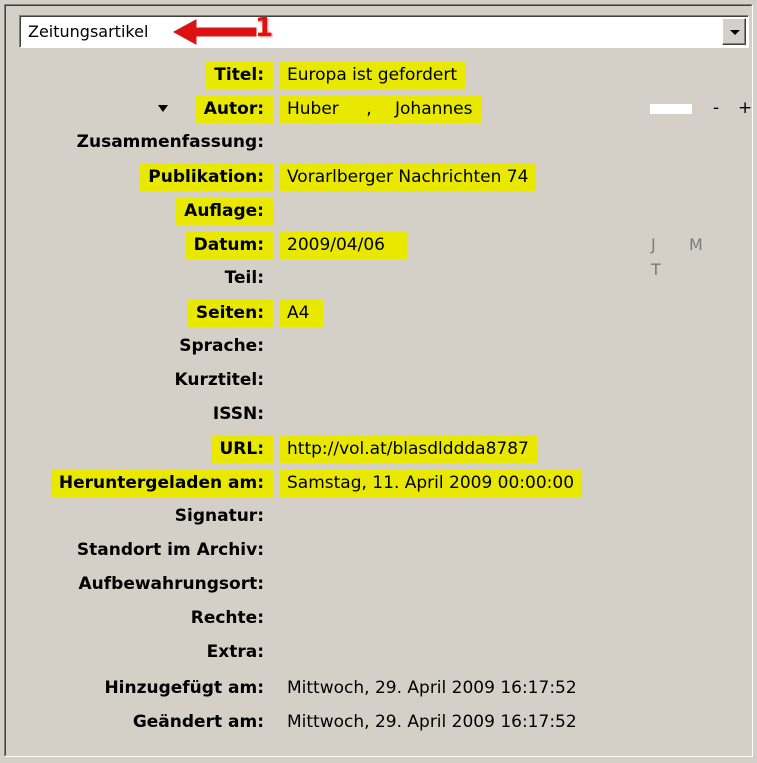 This screenshot has width=757, height=763. I want to click on annotation-number: 1, so click(264, 28).